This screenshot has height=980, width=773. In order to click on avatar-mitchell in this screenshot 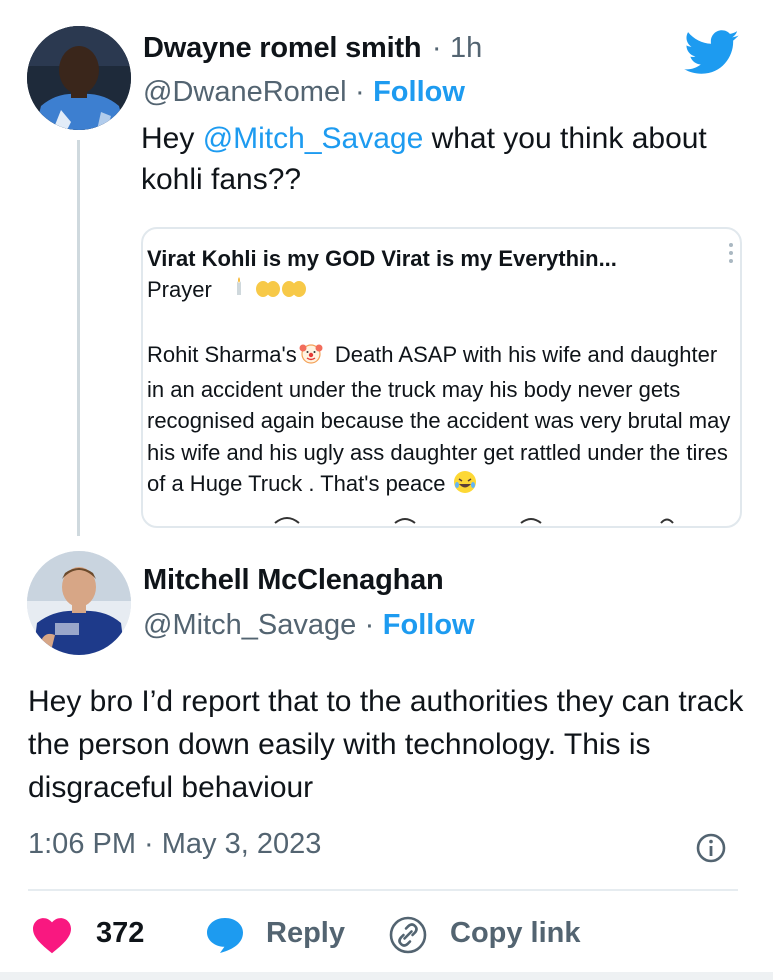, I will do `click(79, 603)`.